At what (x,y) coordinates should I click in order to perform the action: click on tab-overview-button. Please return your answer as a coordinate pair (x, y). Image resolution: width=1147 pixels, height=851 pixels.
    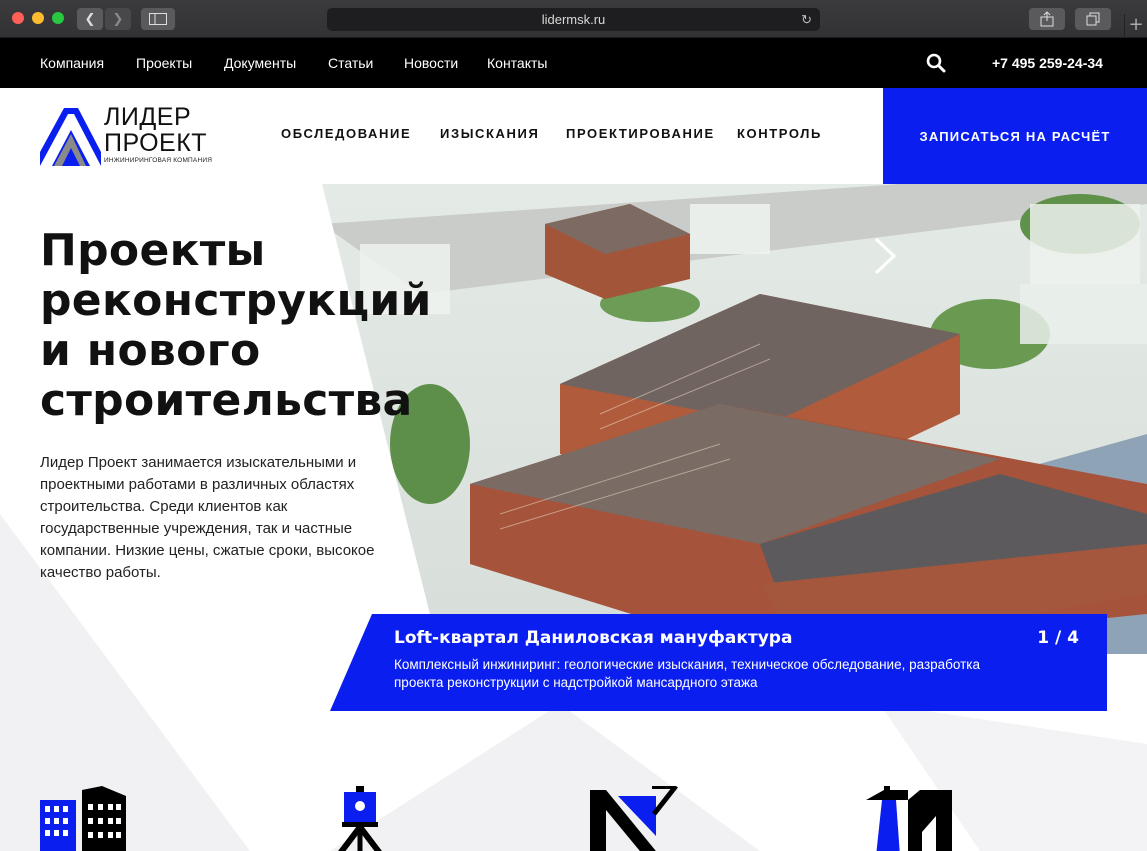
    Looking at the image, I should click on (1093, 19).